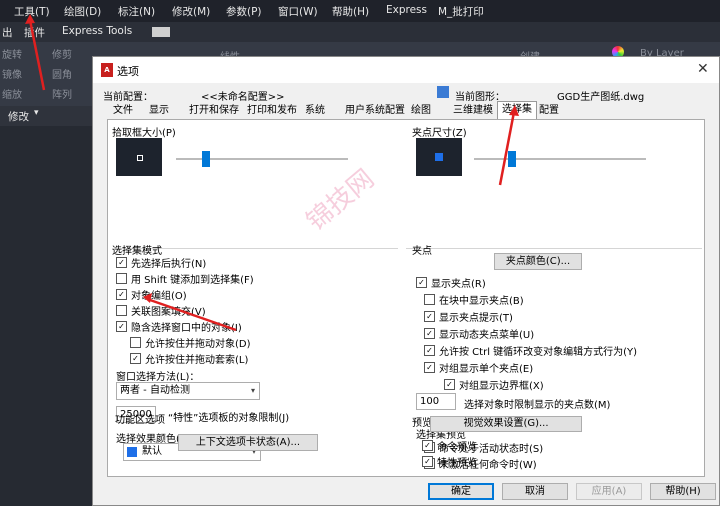 This screenshot has width=720, height=506. What do you see at coordinates (37, 55) in the screenshot?
I see `arrow-to-tools-menu` at bounding box center [37, 55].